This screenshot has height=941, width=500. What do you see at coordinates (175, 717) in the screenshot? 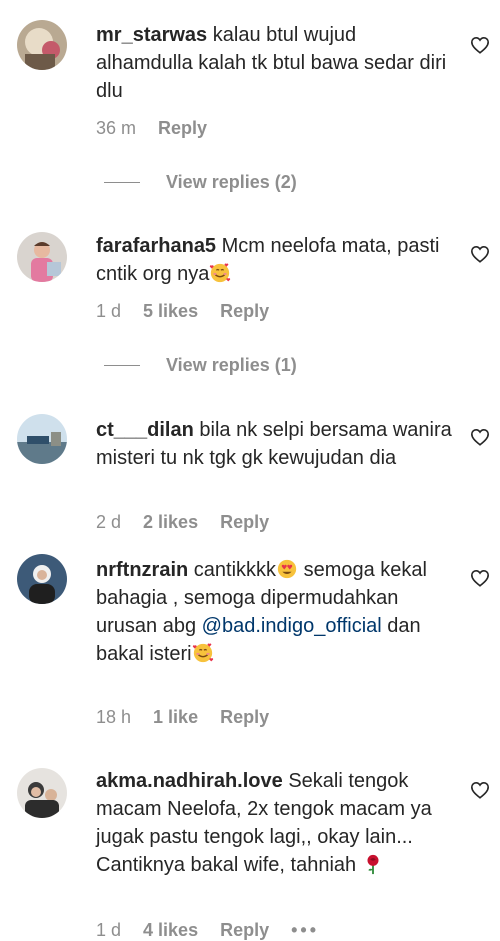
I see `likes-count: 1 like` at bounding box center [175, 717].